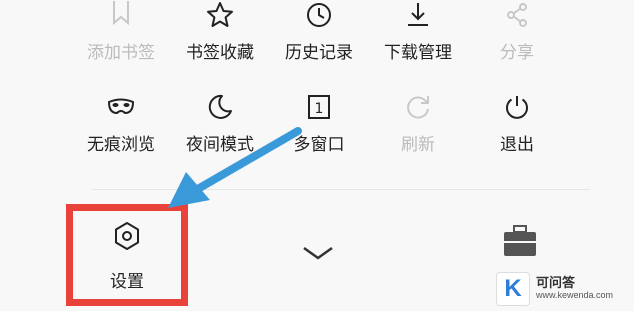  Describe the element at coordinates (418, 53) in the screenshot. I see `menu-label: 下载管理` at that location.